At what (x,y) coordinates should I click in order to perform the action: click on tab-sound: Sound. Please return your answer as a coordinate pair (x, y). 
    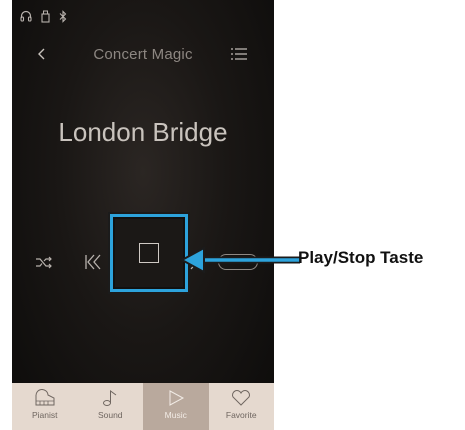
    Looking at the image, I should click on (111, 406).